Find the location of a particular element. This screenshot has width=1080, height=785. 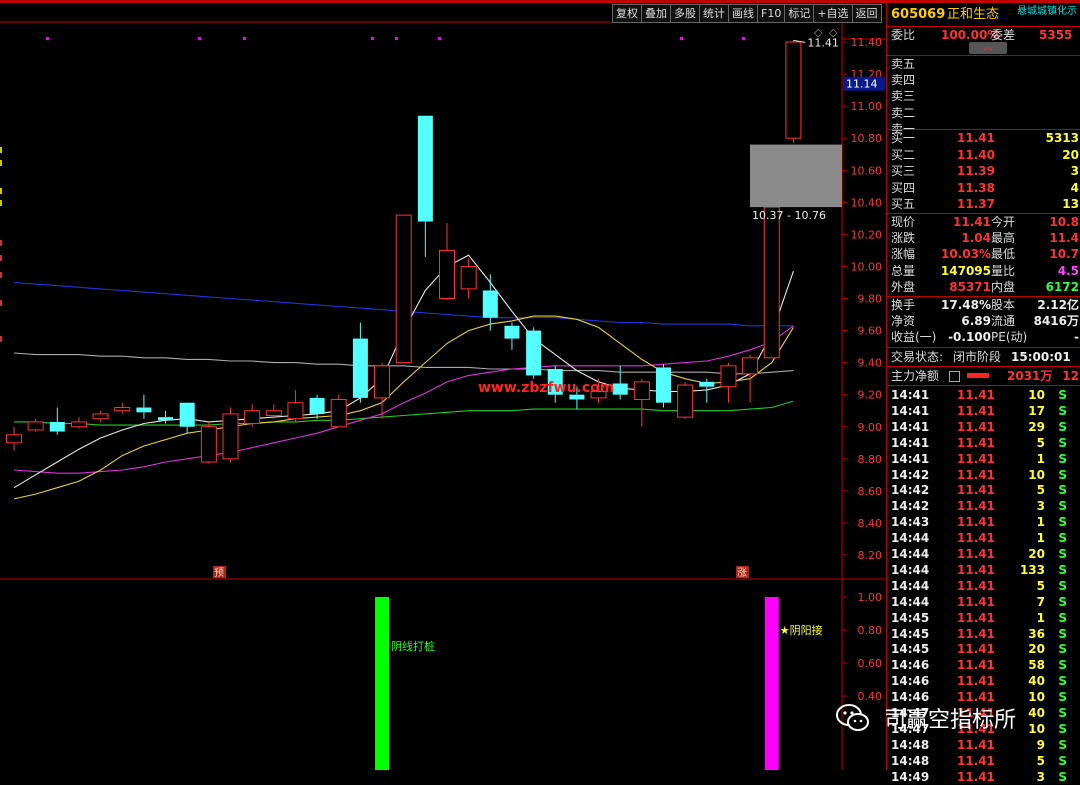

buy-volume: 4 is located at coordinates (1074, 187).